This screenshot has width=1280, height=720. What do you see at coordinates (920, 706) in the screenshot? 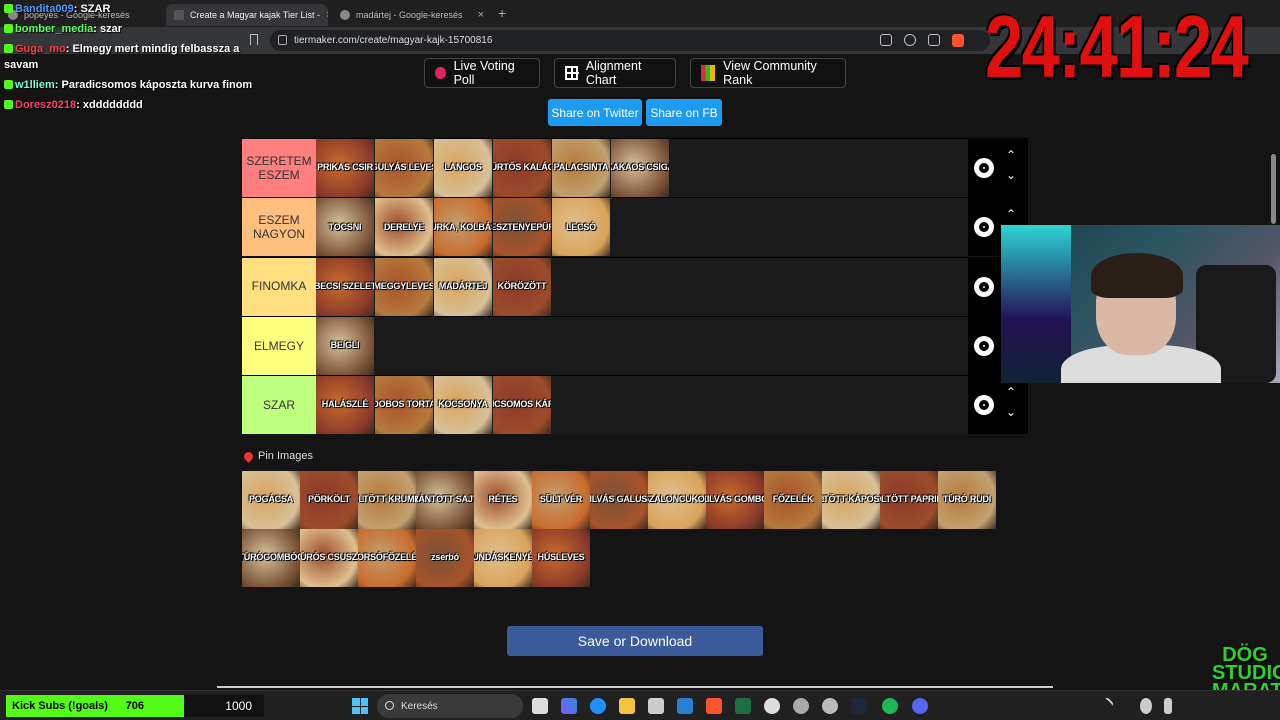
I see `discord-icon` at bounding box center [920, 706].